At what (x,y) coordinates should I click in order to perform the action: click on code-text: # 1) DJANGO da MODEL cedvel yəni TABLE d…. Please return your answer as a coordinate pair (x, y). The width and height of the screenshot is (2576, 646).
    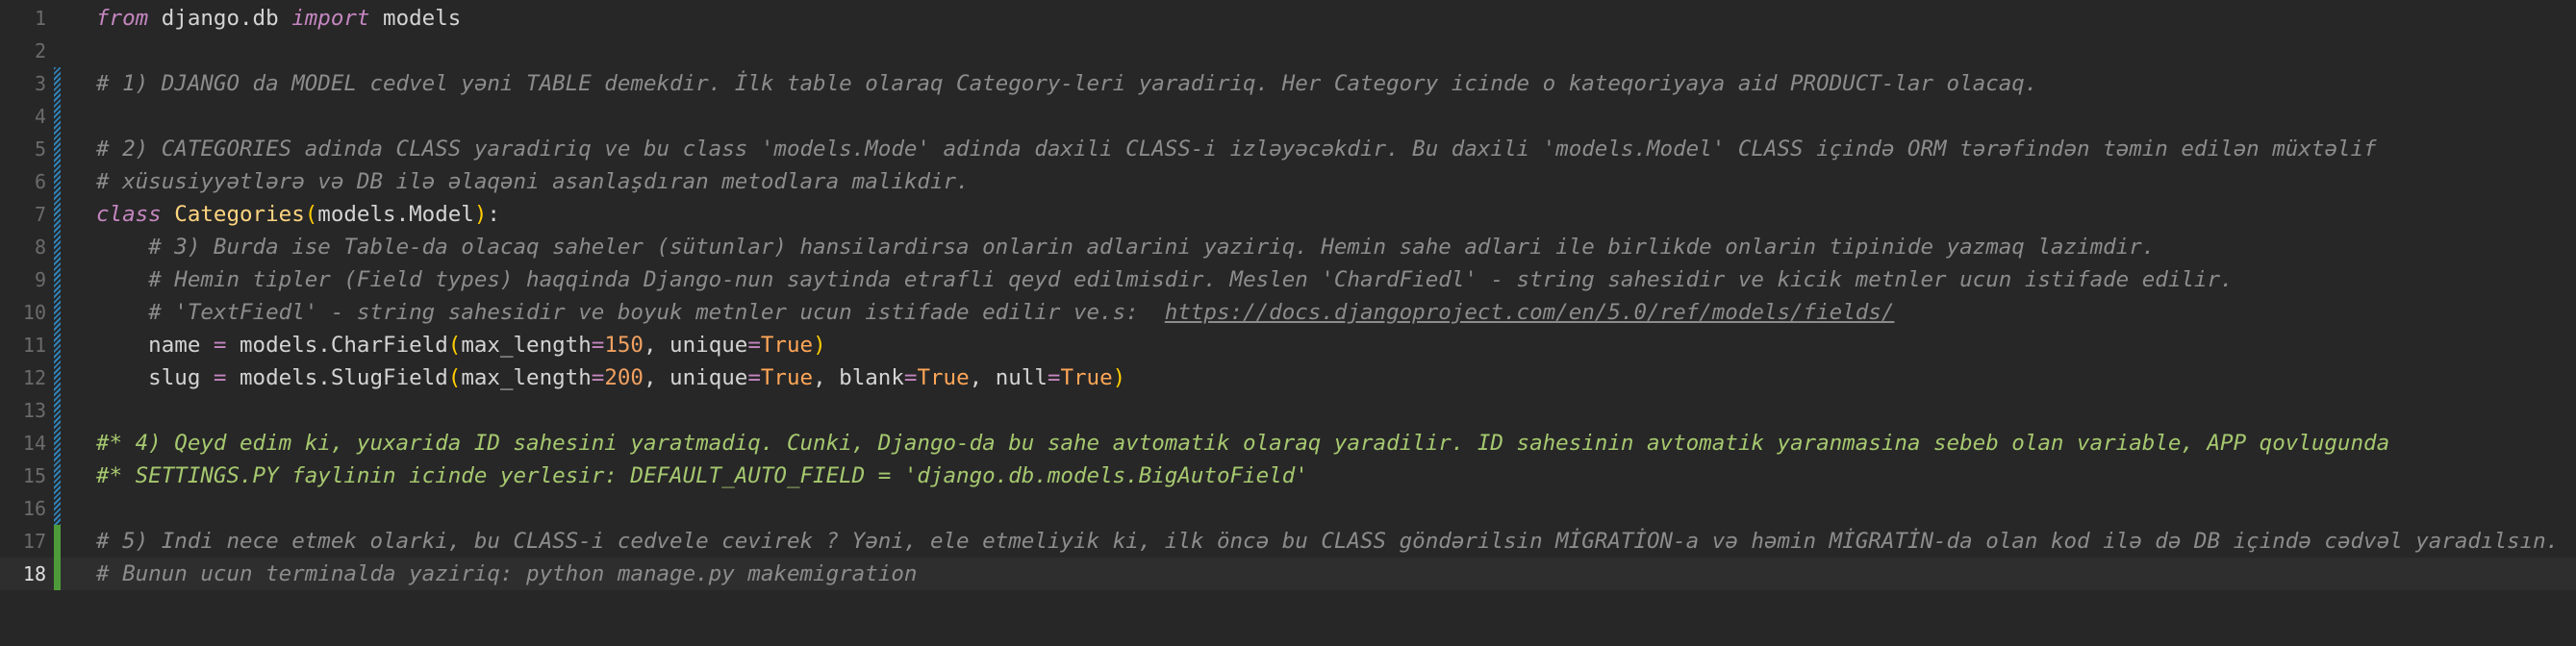
    Looking at the image, I should click on (1067, 83).